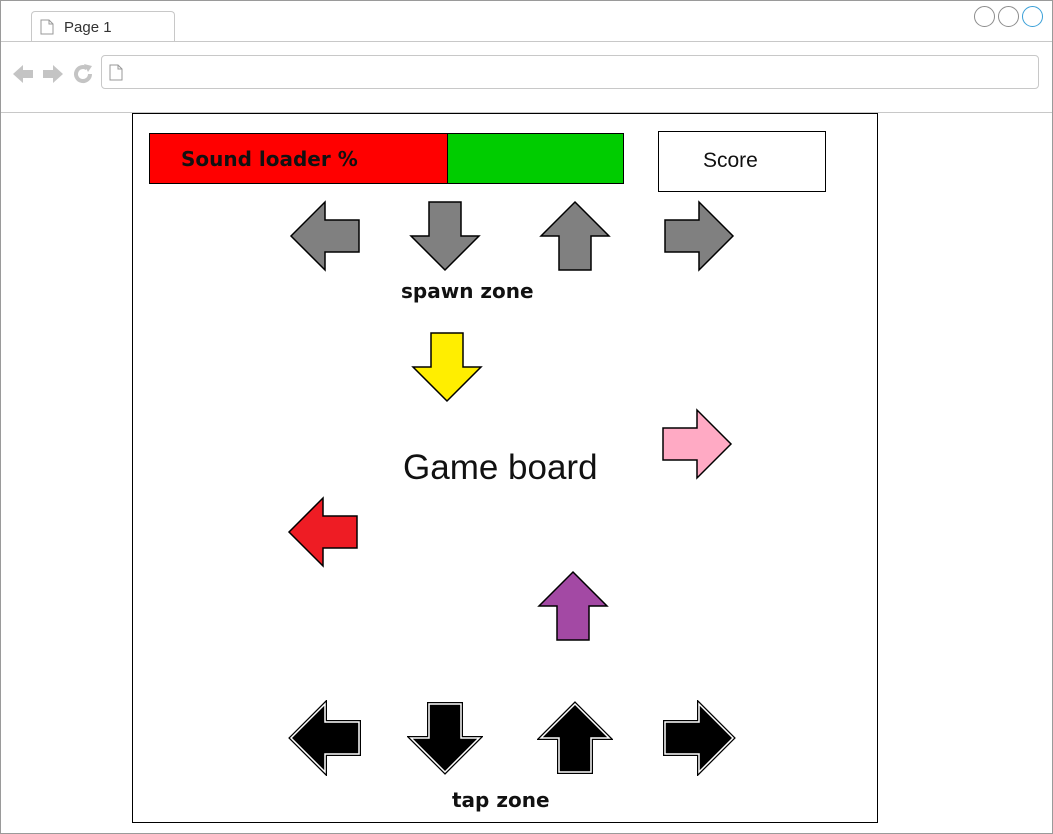 This screenshot has height=834, width=1053. Describe the element at coordinates (447, 367) in the screenshot. I see `falling-arrow-down-icon` at that location.